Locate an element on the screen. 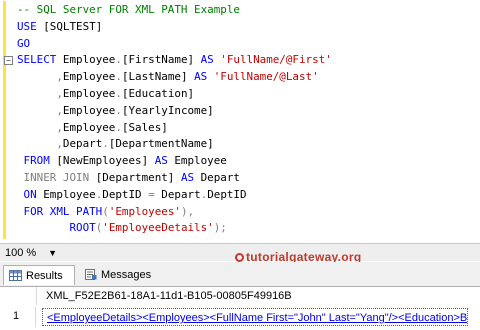 The image size is (480, 330). code-token: 'Employees' is located at coordinates (144, 211).